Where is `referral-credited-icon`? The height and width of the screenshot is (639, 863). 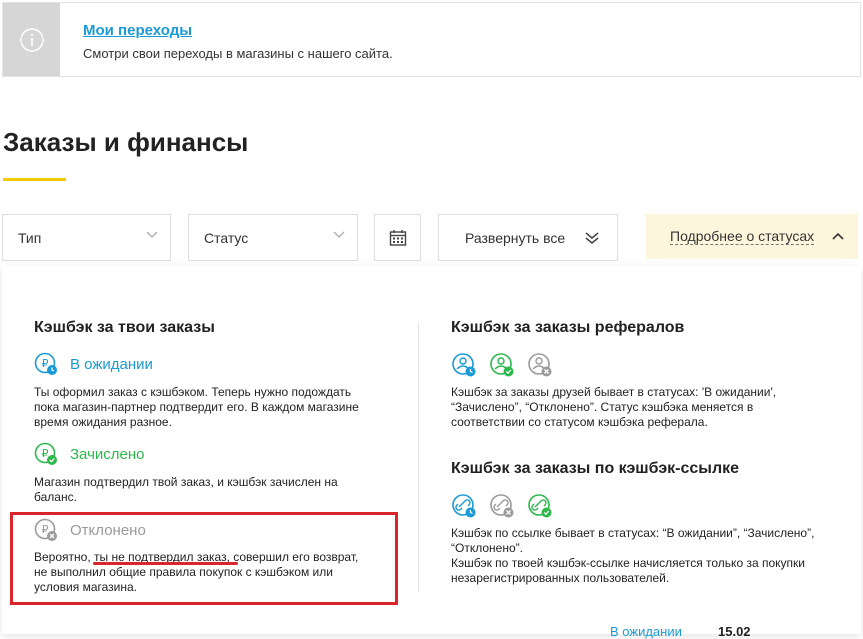 referral-credited-icon is located at coordinates (502, 365).